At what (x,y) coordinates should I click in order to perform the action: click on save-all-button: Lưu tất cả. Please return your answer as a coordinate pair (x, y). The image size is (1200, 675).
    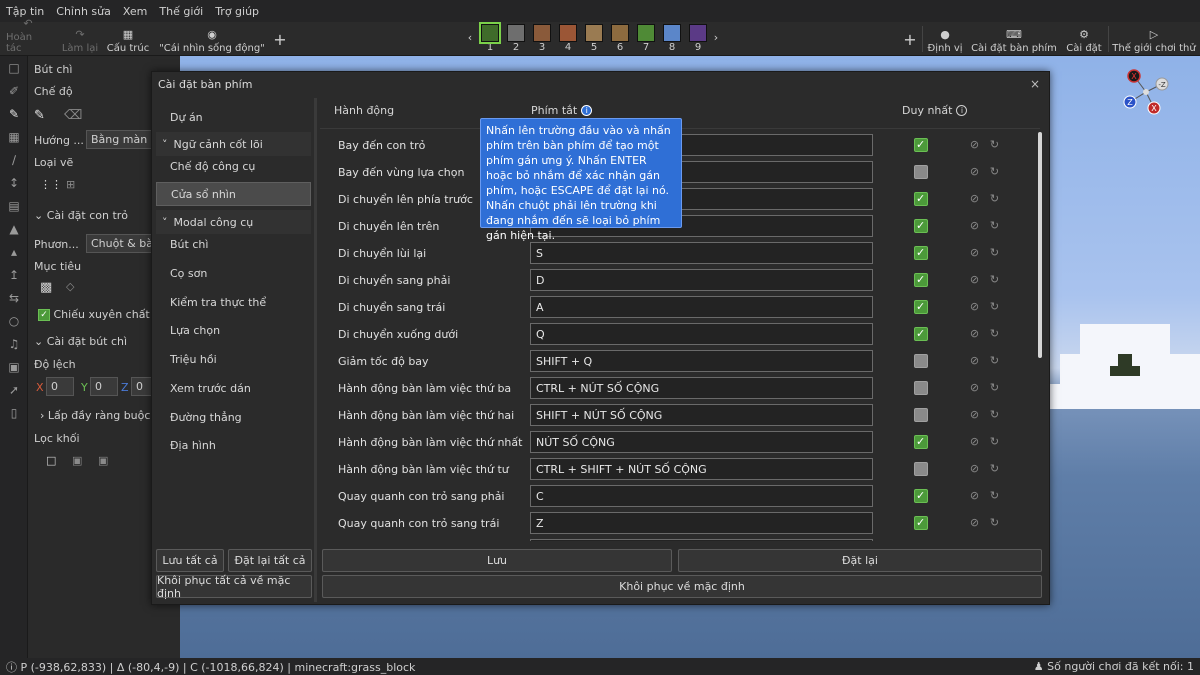
    Looking at the image, I should click on (190, 560).